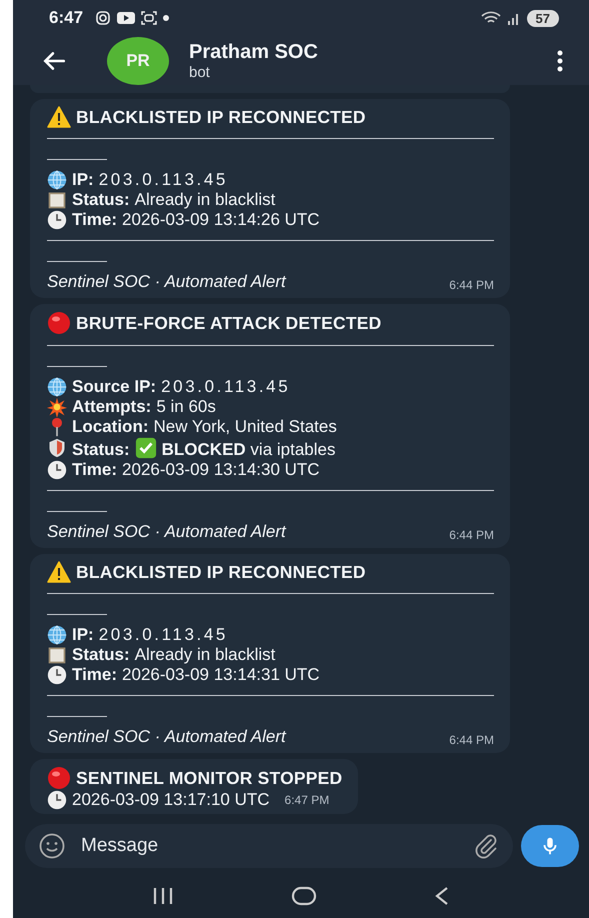 Image resolution: width=589 pixels, height=918 pixels. I want to click on camera-icon, so click(103, 18).